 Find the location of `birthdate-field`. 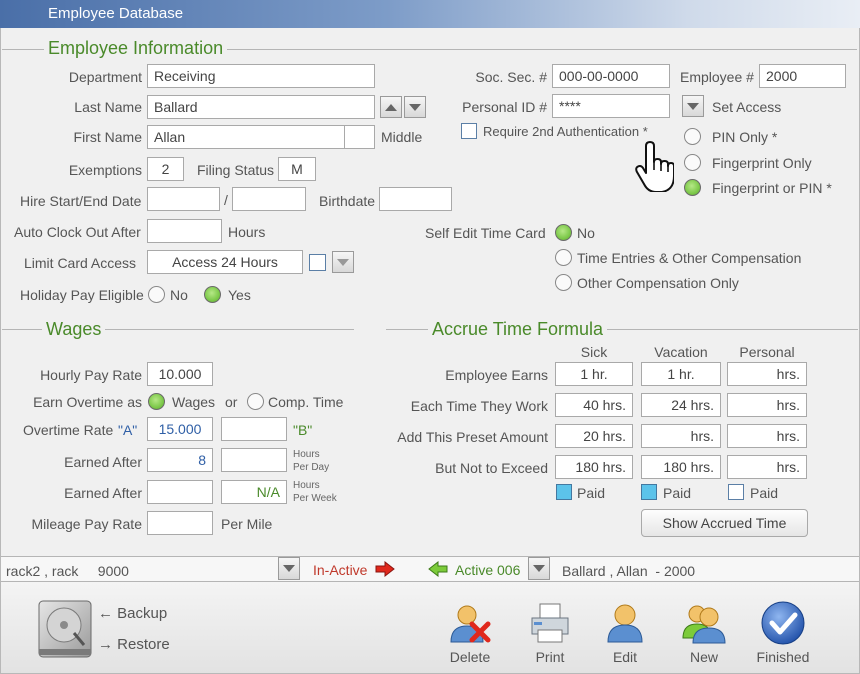

birthdate-field is located at coordinates (415, 199).